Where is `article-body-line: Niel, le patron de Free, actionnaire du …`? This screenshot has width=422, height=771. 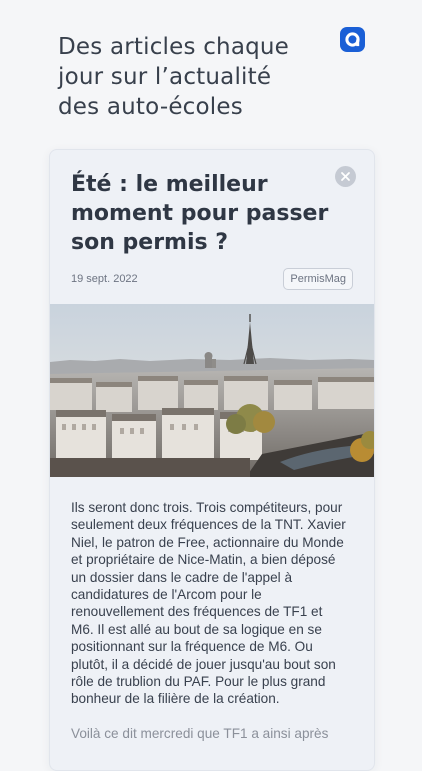 article-body-line: Niel, le patron de Free, actionnaire du … is located at coordinates (207, 542).